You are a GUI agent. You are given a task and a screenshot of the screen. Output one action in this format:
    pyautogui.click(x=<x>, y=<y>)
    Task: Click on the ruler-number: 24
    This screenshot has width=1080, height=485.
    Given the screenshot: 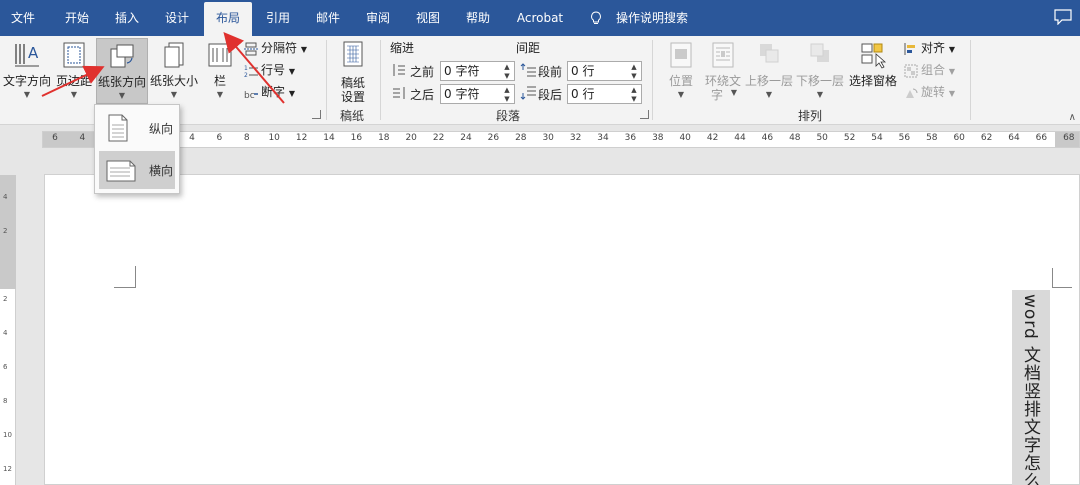 What is the action you would take?
    pyautogui.click(x=466, y=138)
    